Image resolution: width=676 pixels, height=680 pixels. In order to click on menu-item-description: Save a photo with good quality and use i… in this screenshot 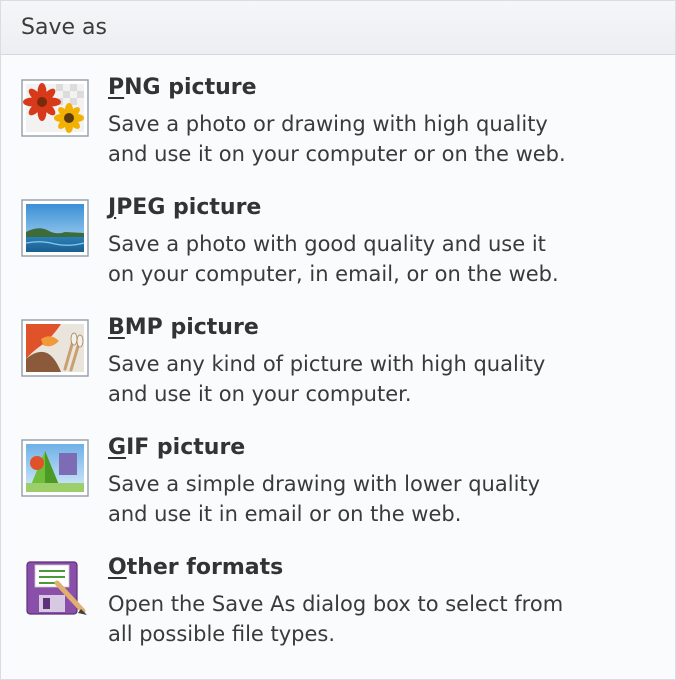, I will do `click(383, 259)`.